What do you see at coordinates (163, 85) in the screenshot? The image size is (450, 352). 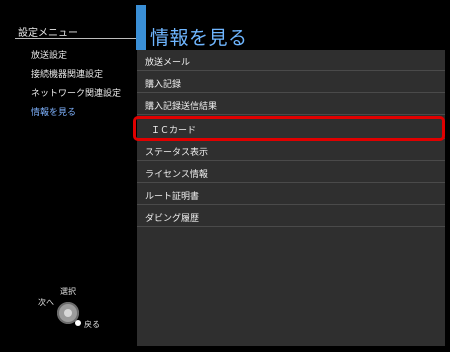 I see `menu-item-label: 購入記録` at bounding box center [163, 85].